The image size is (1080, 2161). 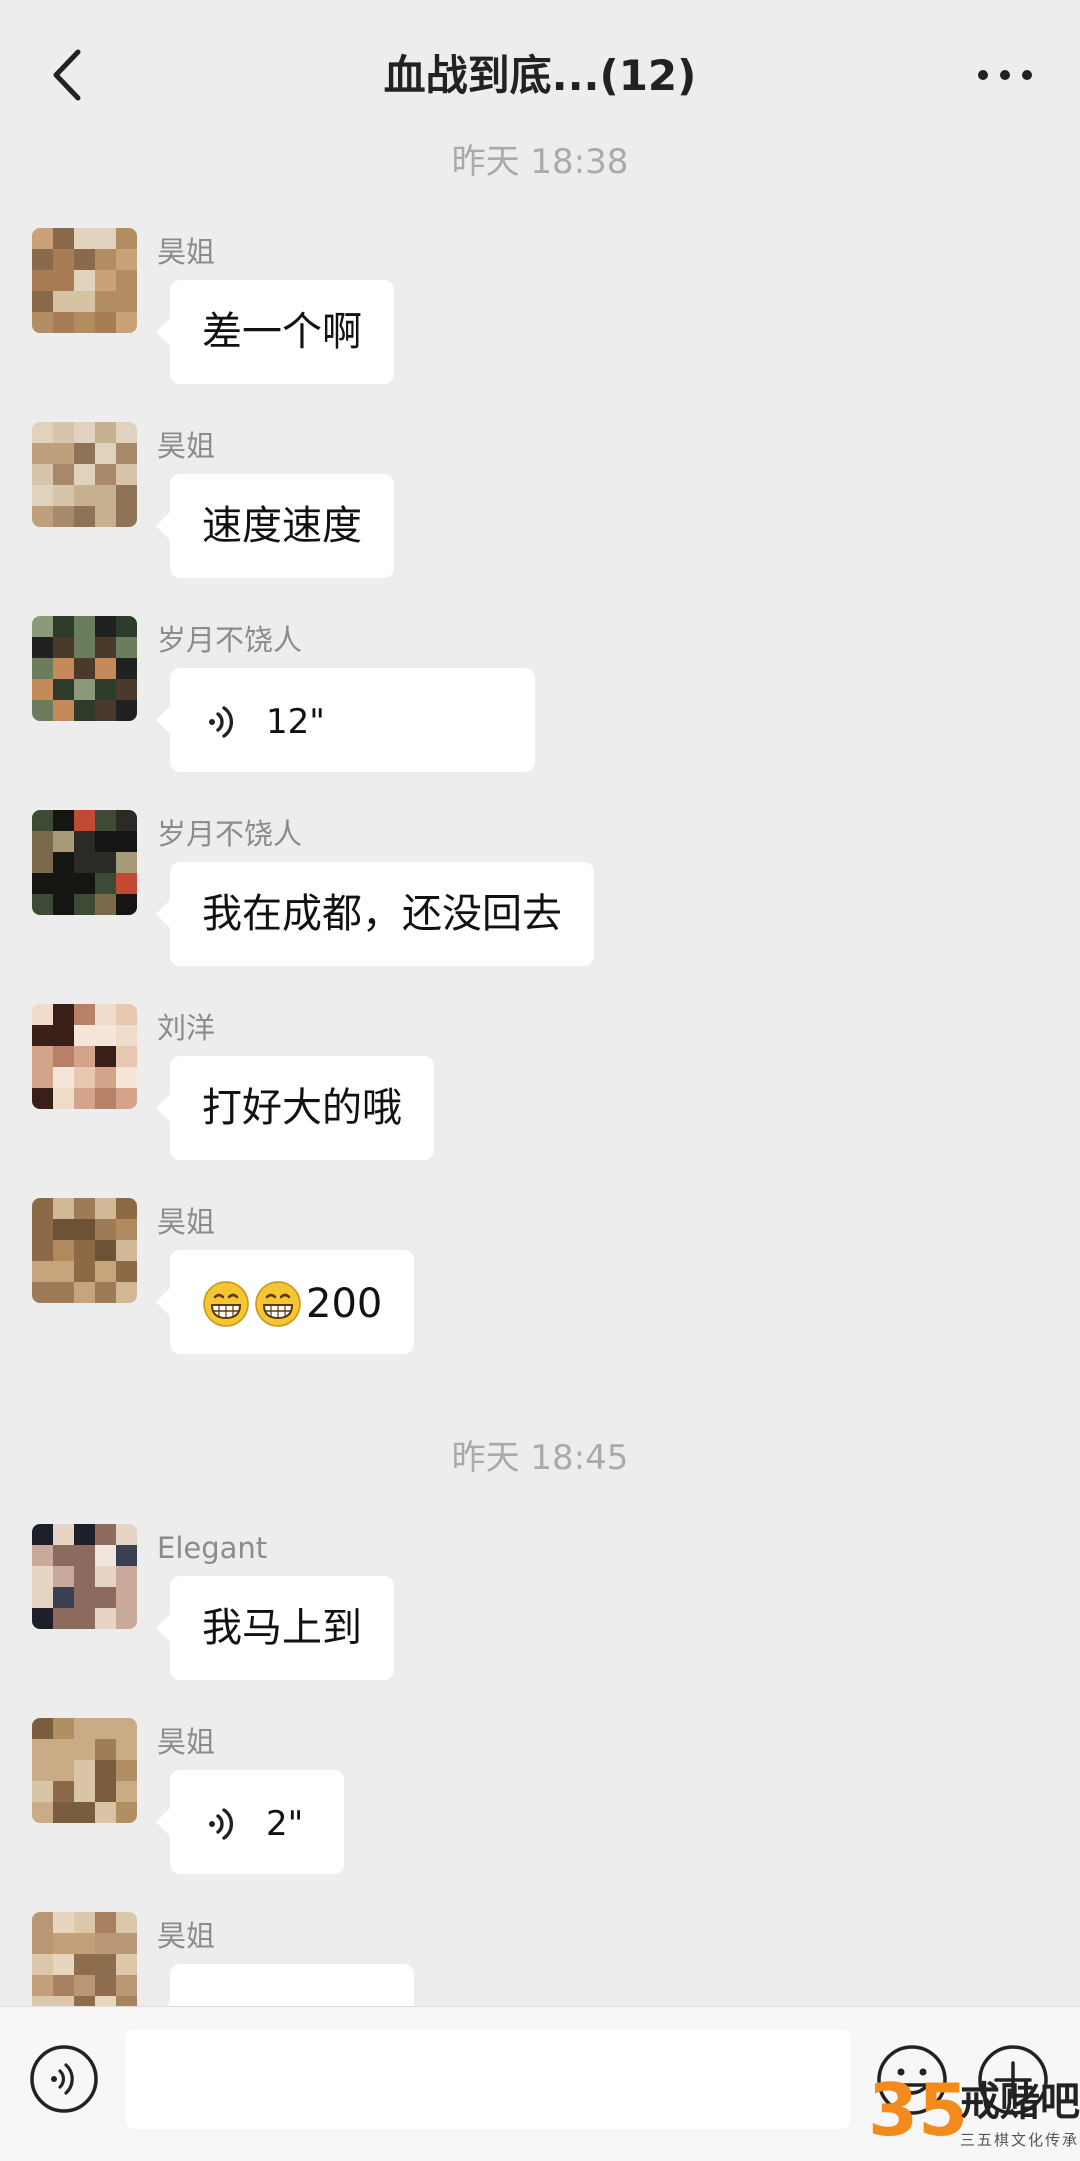 I want to click on voice-mode-icon, so click(x=64, y=2079).